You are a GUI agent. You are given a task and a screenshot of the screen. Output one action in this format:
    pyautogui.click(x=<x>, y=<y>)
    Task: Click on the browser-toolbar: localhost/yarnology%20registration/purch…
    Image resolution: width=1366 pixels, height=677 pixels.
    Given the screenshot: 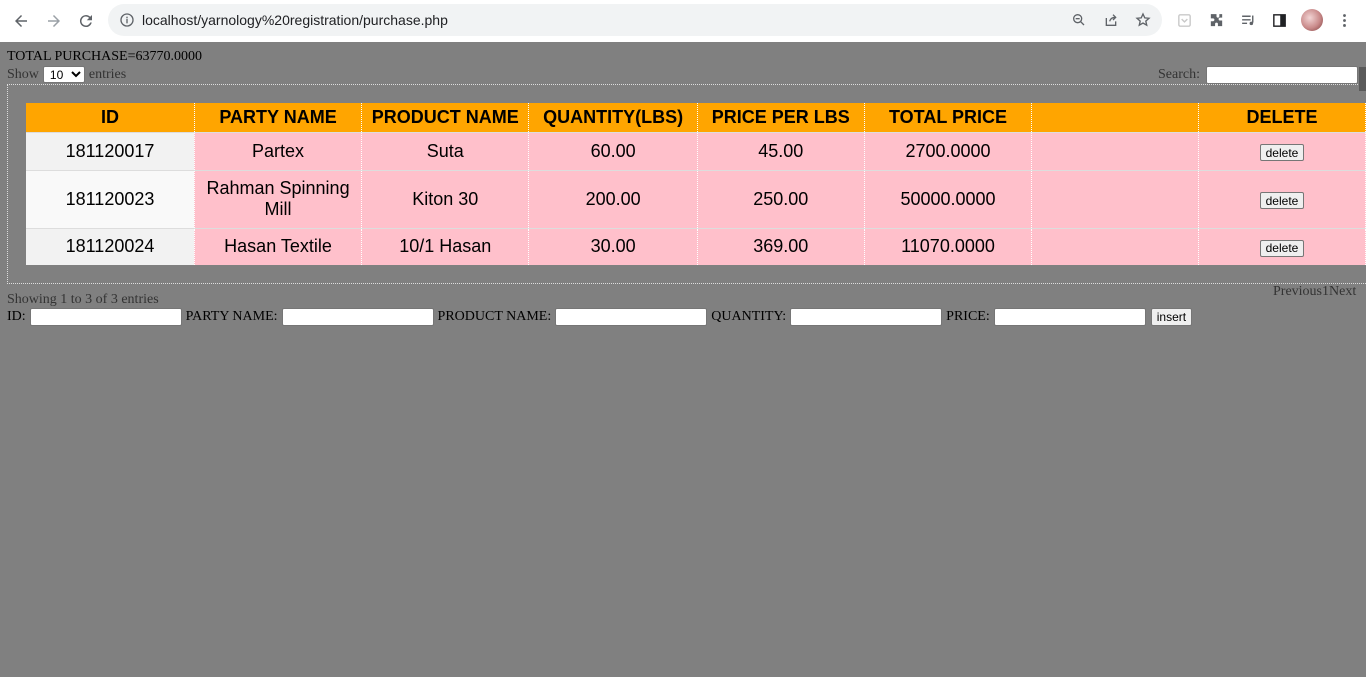 What is the action you would take?
    pyautogui.click(x=683, y=21)
    